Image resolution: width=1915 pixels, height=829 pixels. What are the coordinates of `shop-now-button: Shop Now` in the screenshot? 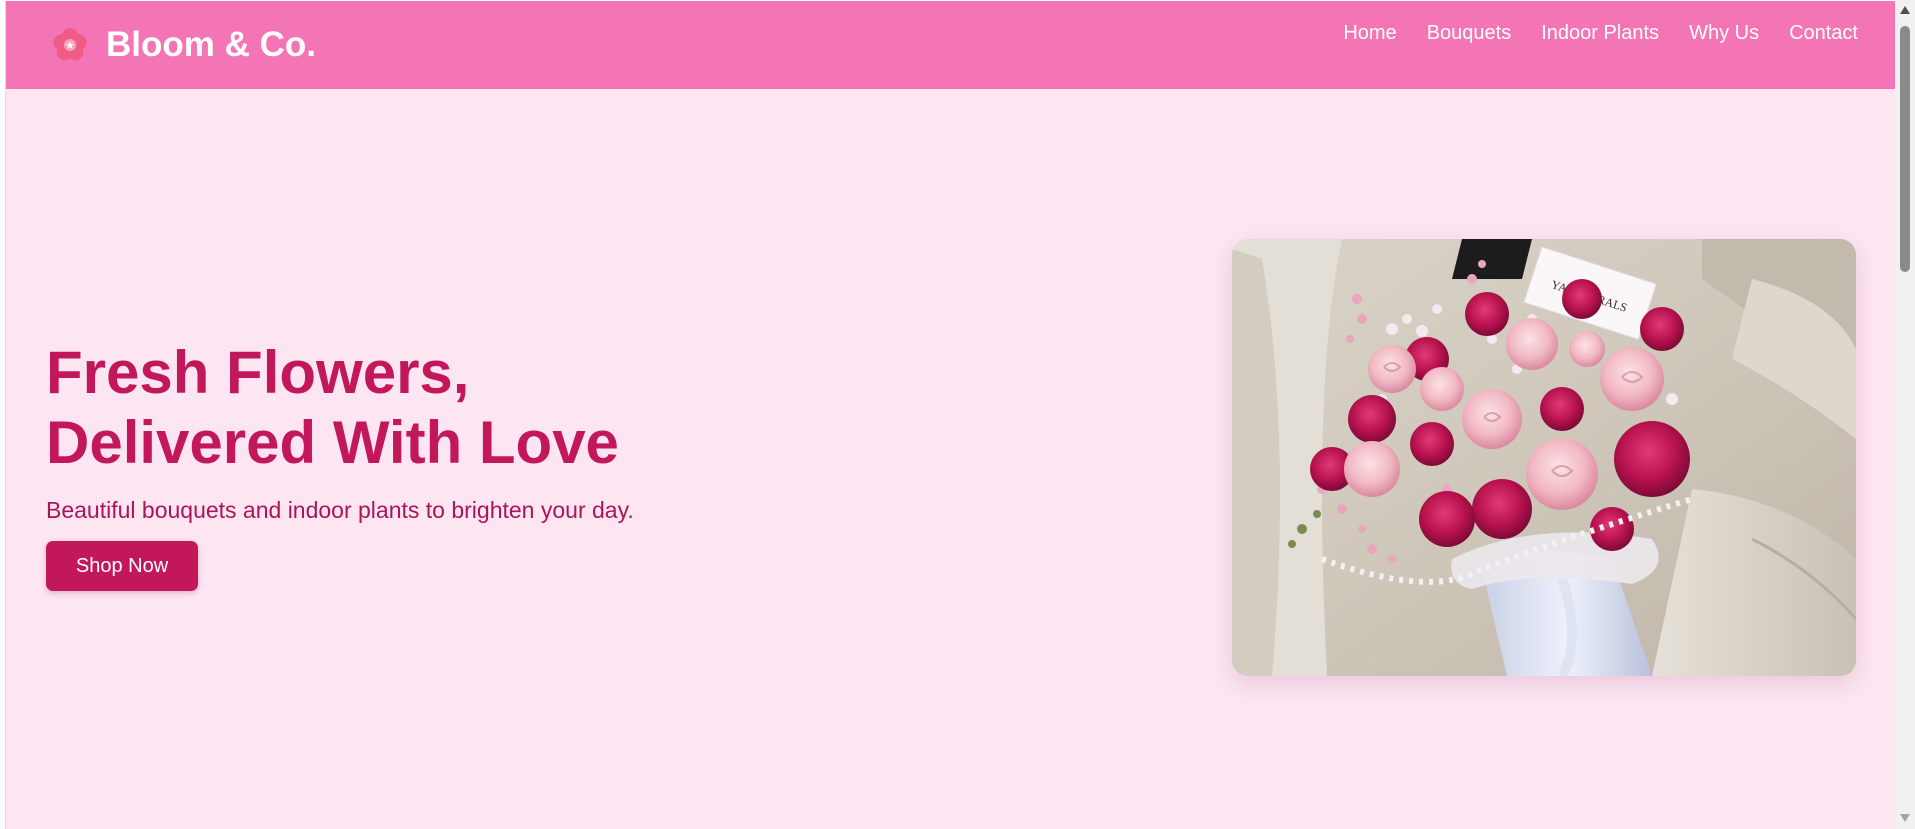 It's located at (122, 566).